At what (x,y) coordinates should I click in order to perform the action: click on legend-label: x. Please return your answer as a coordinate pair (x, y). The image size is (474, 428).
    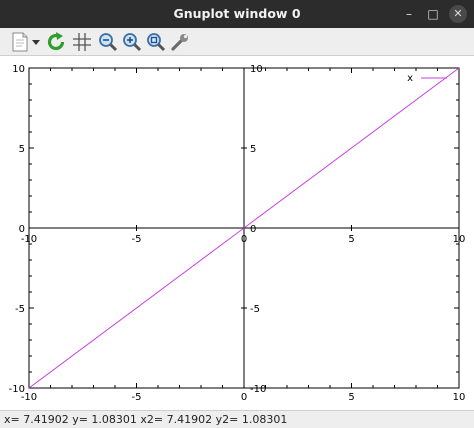
    Looking at the image, I should click on (410, 78).